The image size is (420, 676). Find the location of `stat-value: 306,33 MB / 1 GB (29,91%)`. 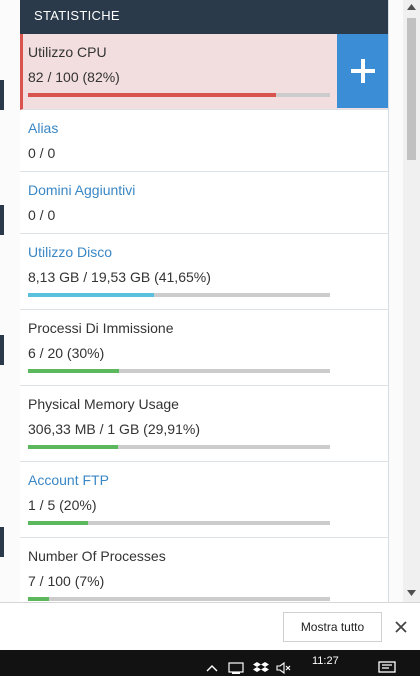

stat-value: 306,33 MB / 1 GB (29,91%) is located at coordinates (114, 429).